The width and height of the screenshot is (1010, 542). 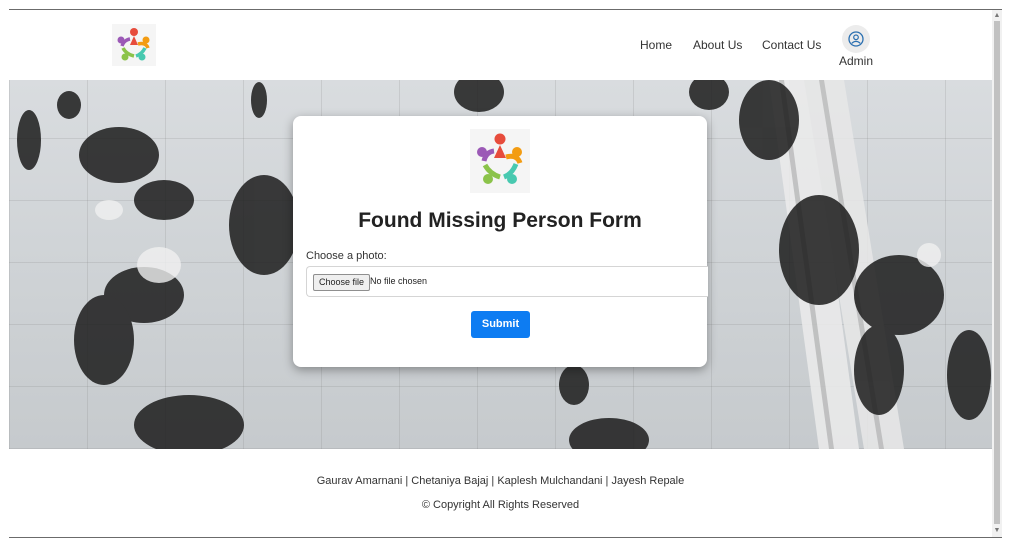 What do you see at coordinates (500, 324) in the screenshot?
I see `submit-button: Submit` at bounding box center [500, 324].